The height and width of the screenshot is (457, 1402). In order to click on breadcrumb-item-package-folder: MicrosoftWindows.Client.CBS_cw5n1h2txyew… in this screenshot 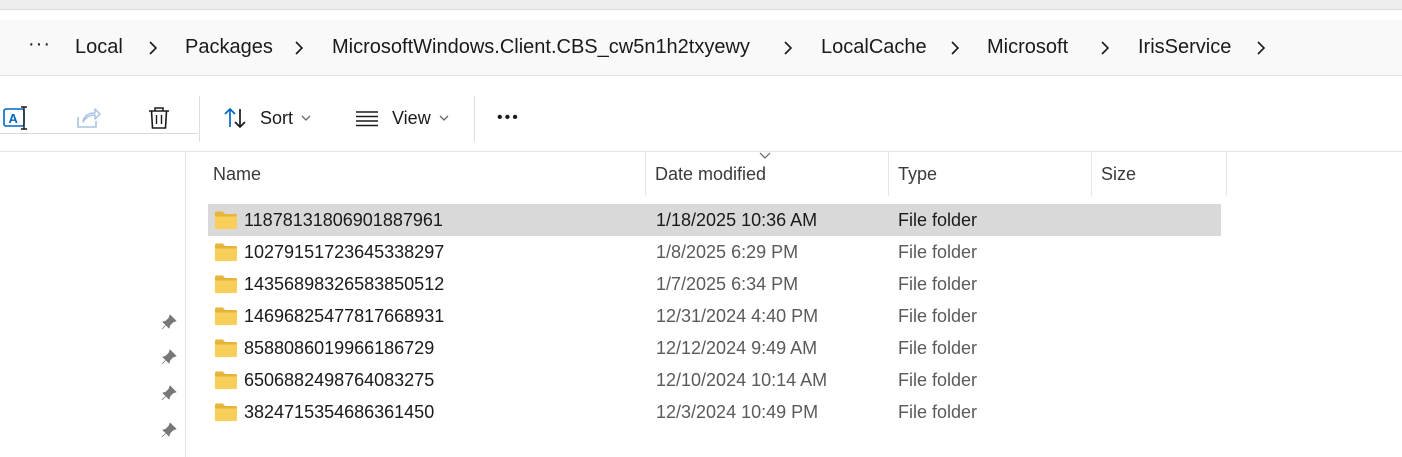, I will do `click(541, 47)`.